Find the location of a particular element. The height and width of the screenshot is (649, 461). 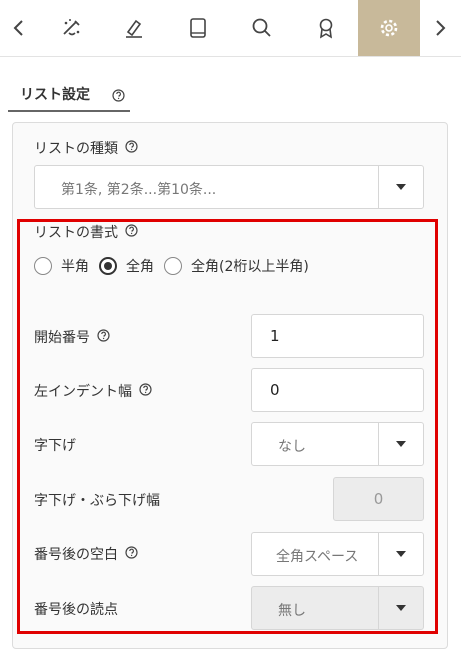

chevron-left-icon is located at coordinates (19, 28).